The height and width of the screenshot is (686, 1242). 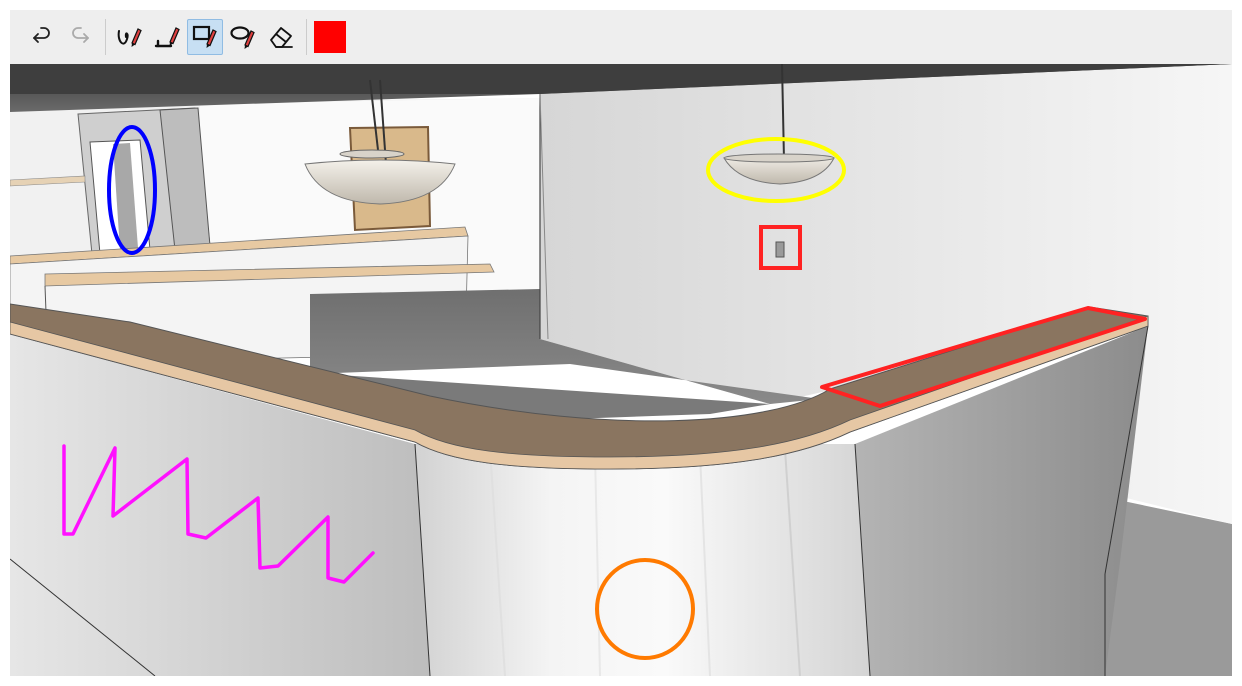 I want to click on line-pen-button, so click(x=167, y=37).